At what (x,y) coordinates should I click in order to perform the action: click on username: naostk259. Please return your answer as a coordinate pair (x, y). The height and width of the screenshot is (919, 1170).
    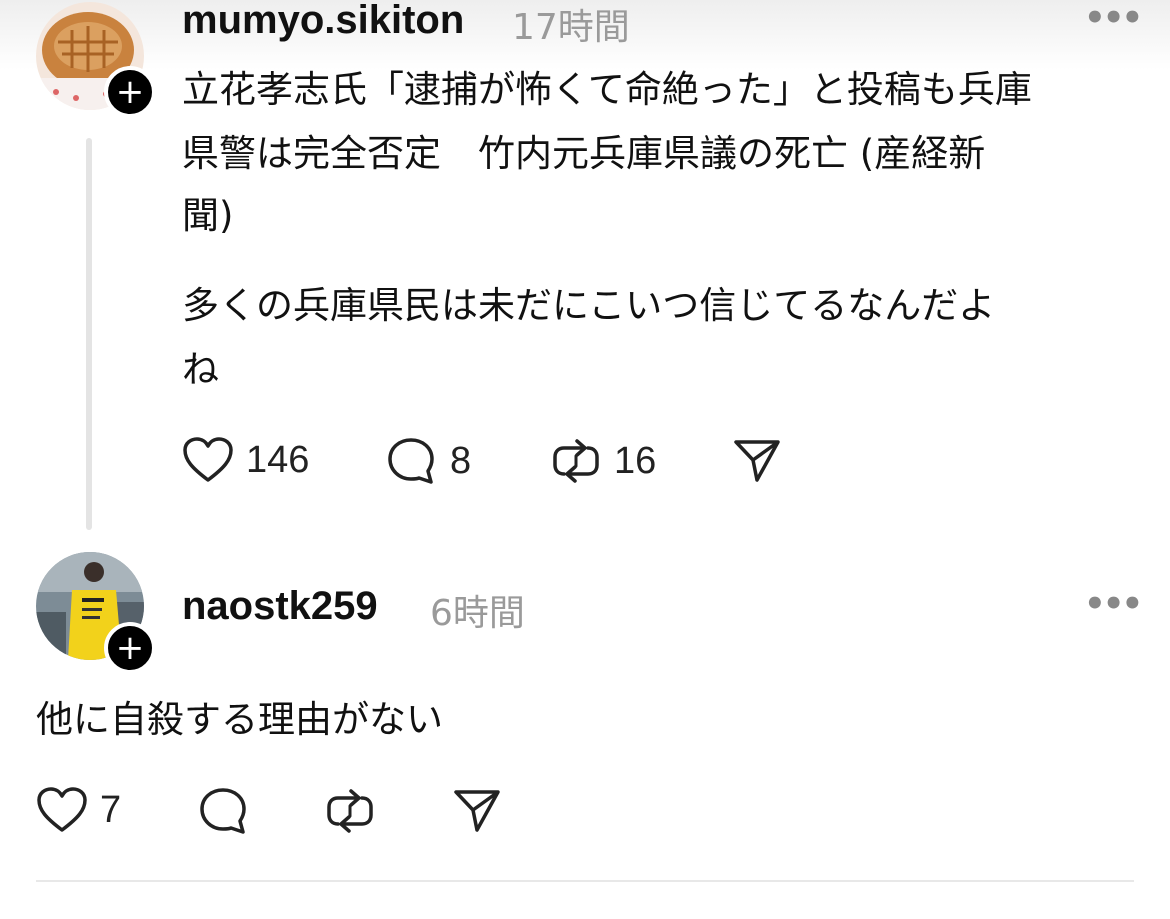
    Looking at the image, I should click on (280, 606).